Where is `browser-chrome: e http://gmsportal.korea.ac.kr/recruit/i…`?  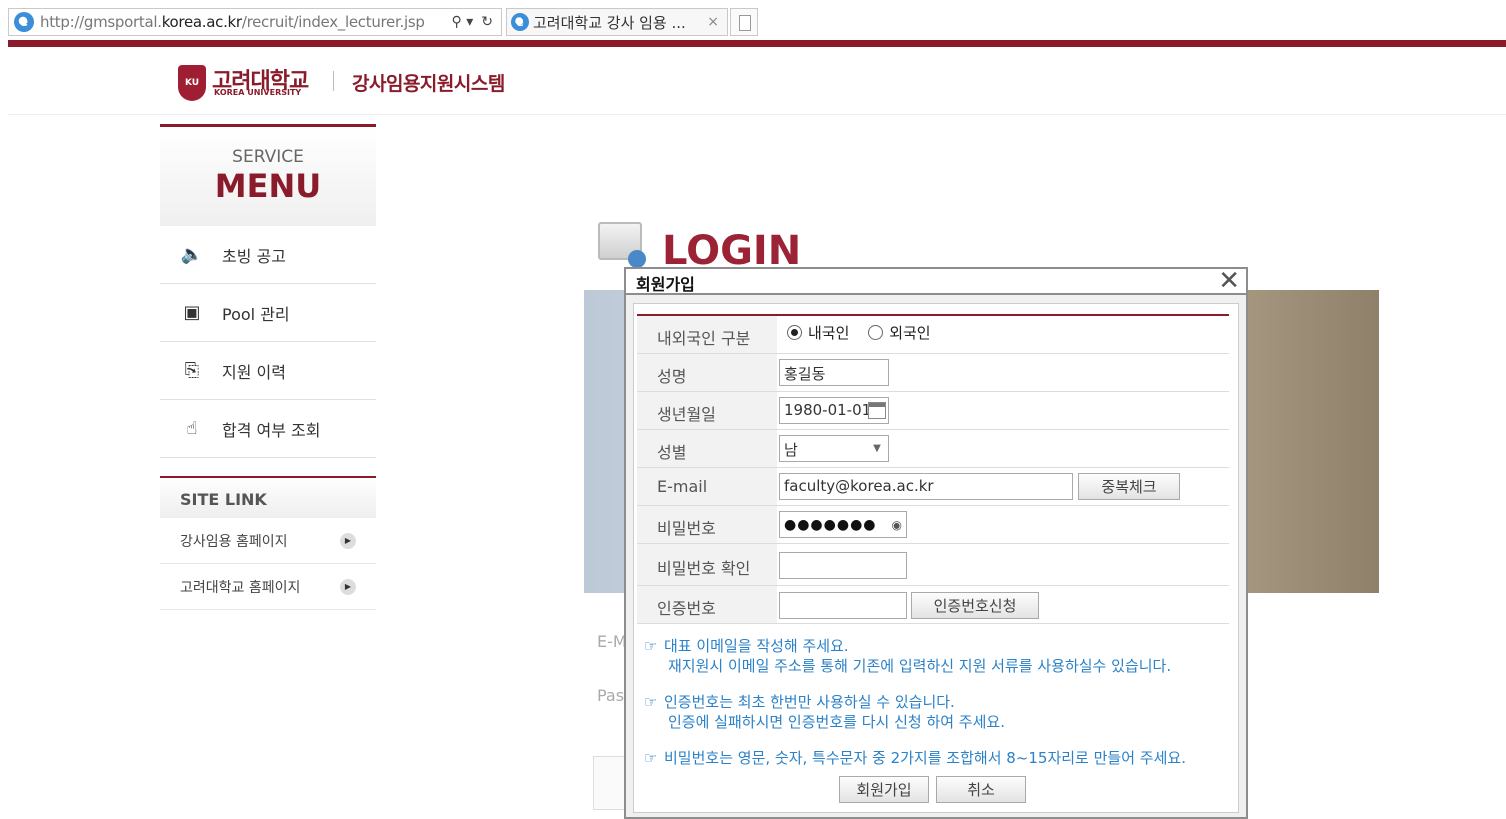 browser-chrome: e http://gmsportal.korea.ac.kr/recruit/i… is located at coordinates (753, 20).